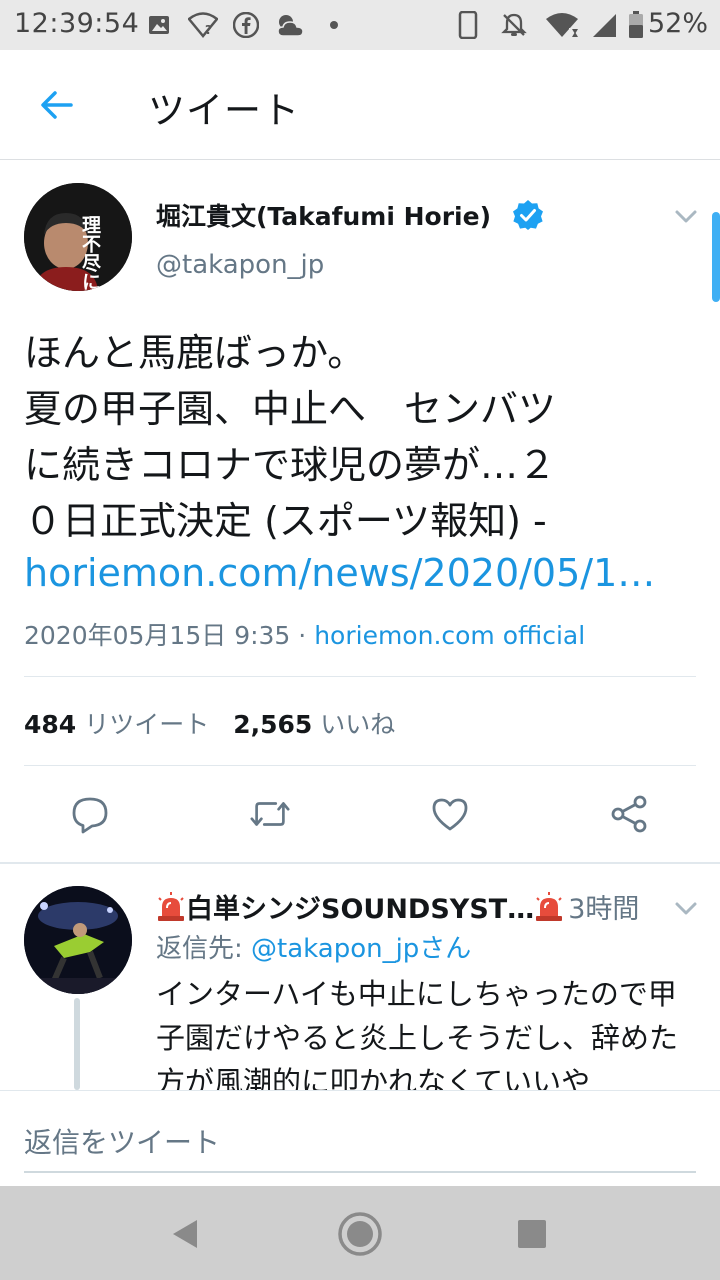 The height and width of the screenshot is (1280, 720). I want to click on retweet-count: 484, so click(50, 724).